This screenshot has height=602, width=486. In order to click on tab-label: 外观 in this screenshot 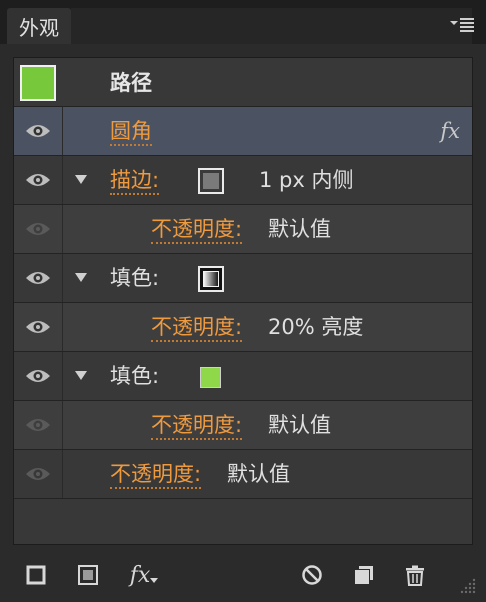, I will do `click(39, 27)`.